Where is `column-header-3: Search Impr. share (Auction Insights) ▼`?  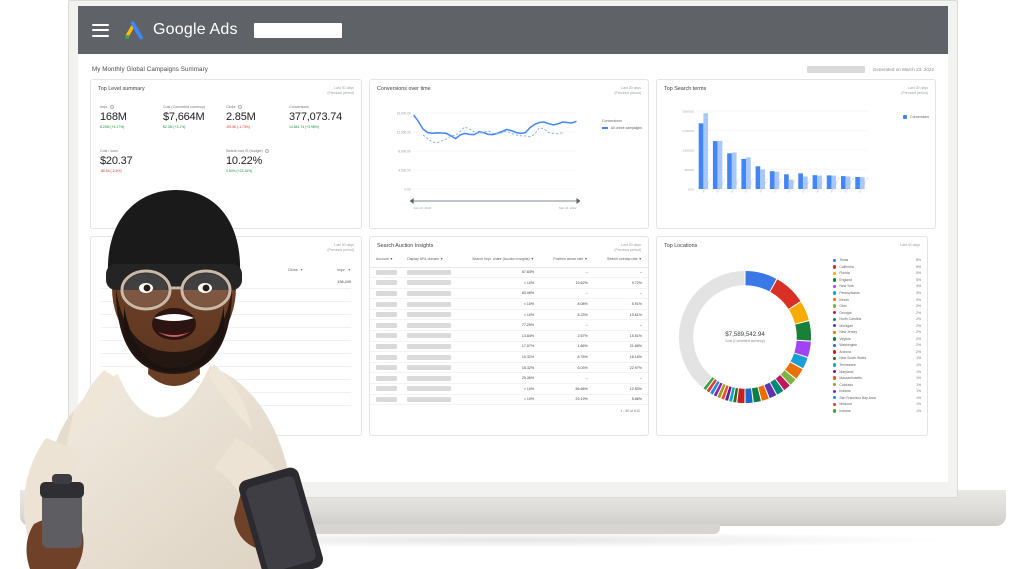
column-header-3: Search Impr. share (Auction Insights) ▼ is located at coordinates (497, 261).